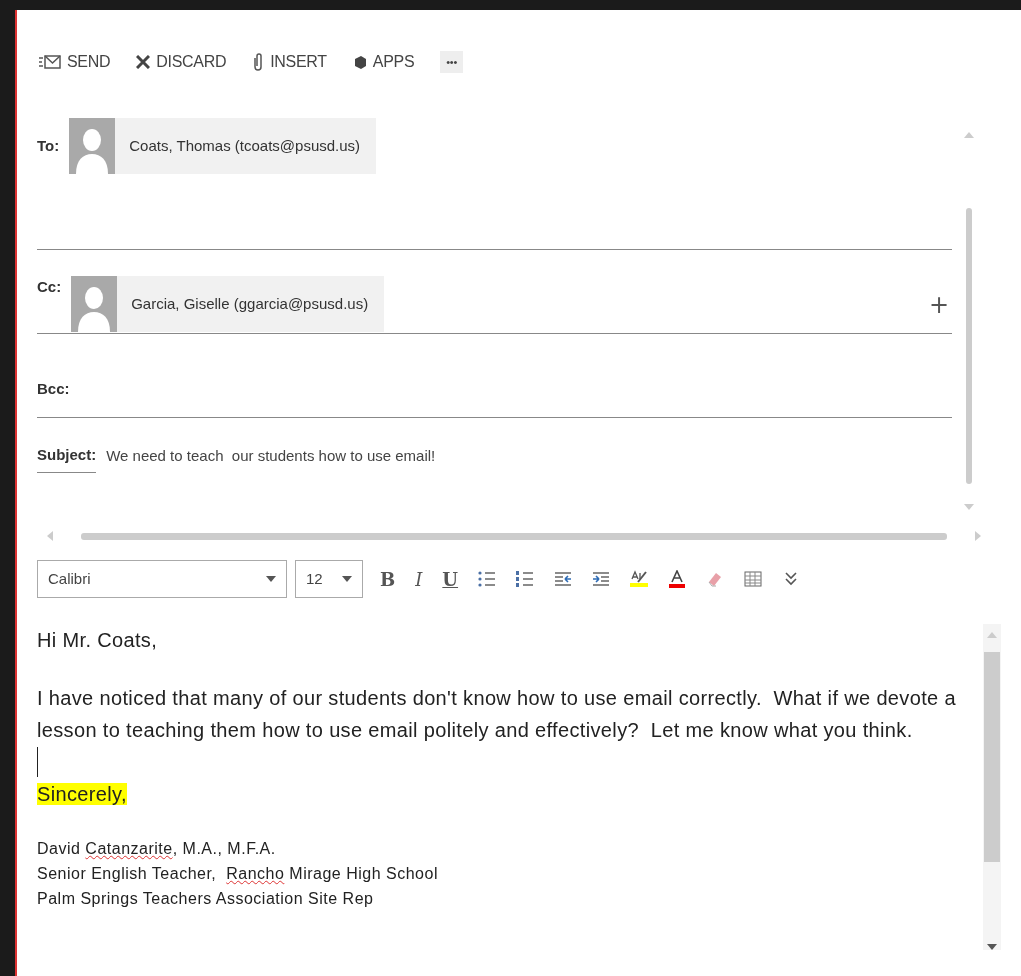 Image resolution: width=1021 pixels, height=976 pixels. Describe the element at coordinates (50, 62) in the screenshot. I see `envelope-icon` at that location.